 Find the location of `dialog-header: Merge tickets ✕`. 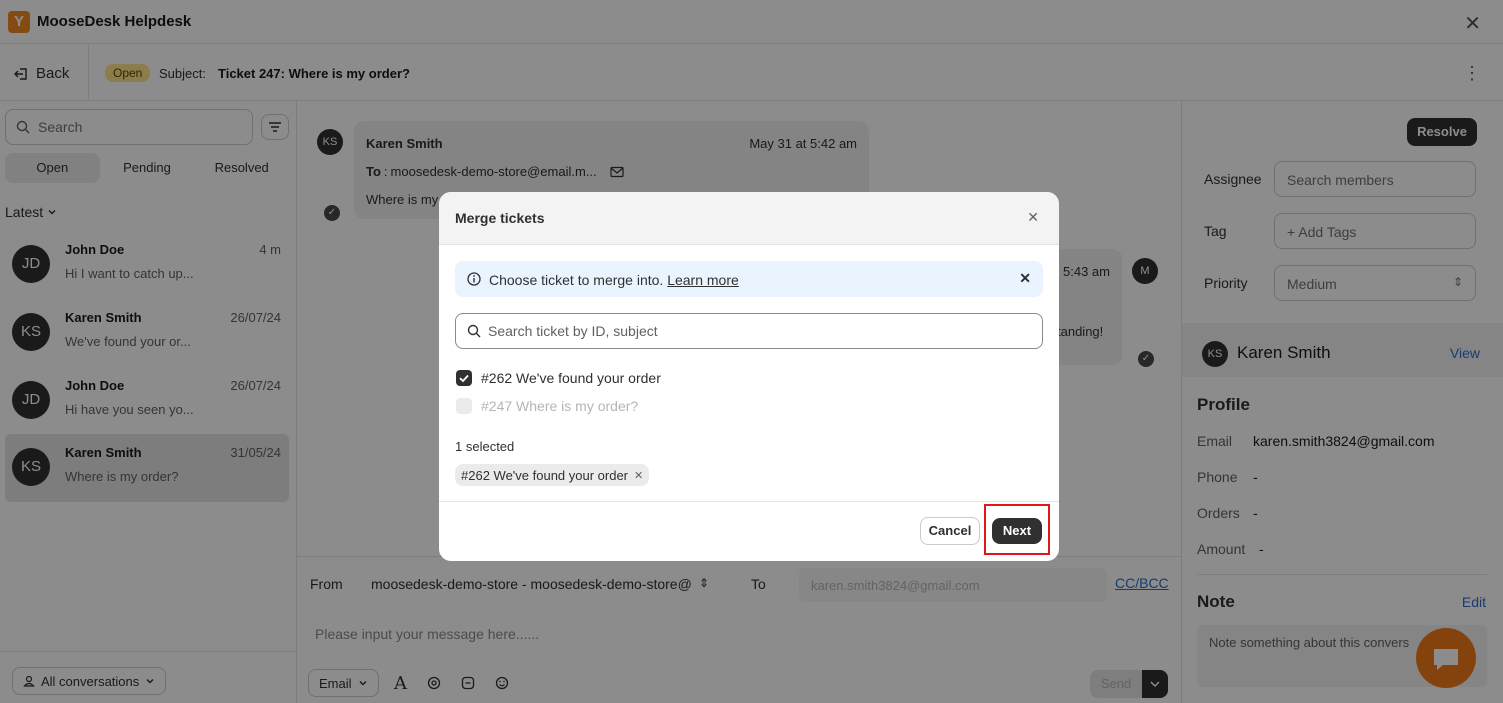

dialog-header: Merge tickets ✕ is located at coordinates (749, 218).